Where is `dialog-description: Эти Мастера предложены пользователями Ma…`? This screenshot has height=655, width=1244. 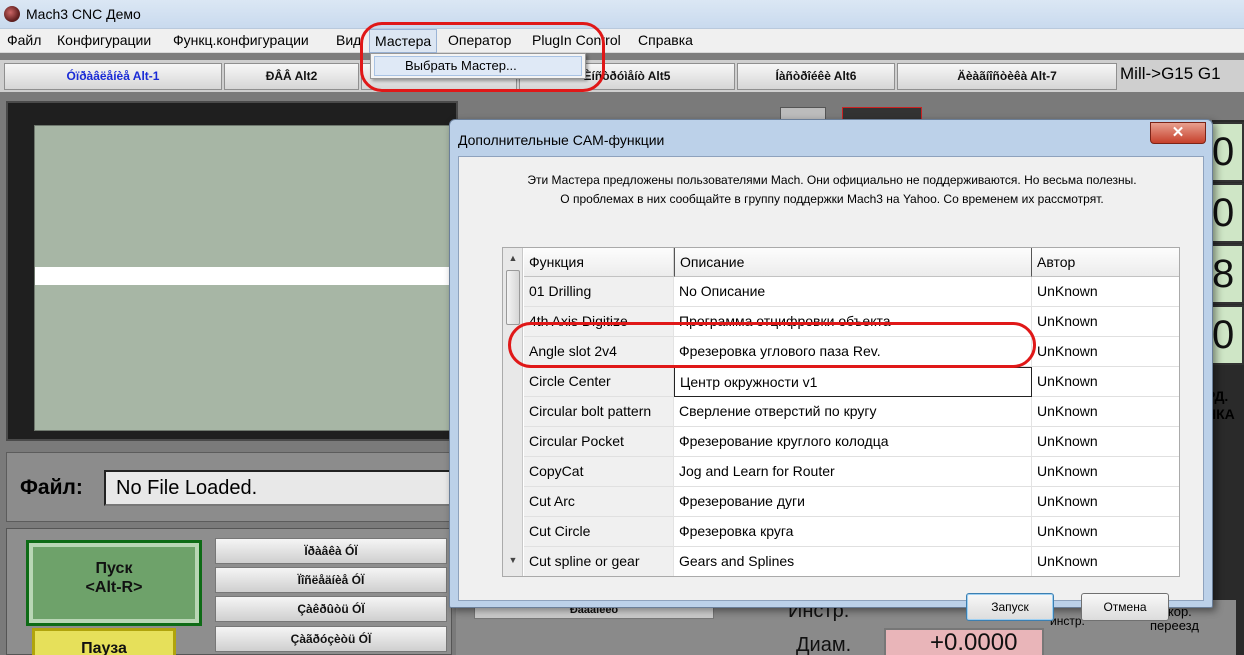 dialog-description: Эти Мастера предложены пользователями Ma… is located at coordinates (832, 190).